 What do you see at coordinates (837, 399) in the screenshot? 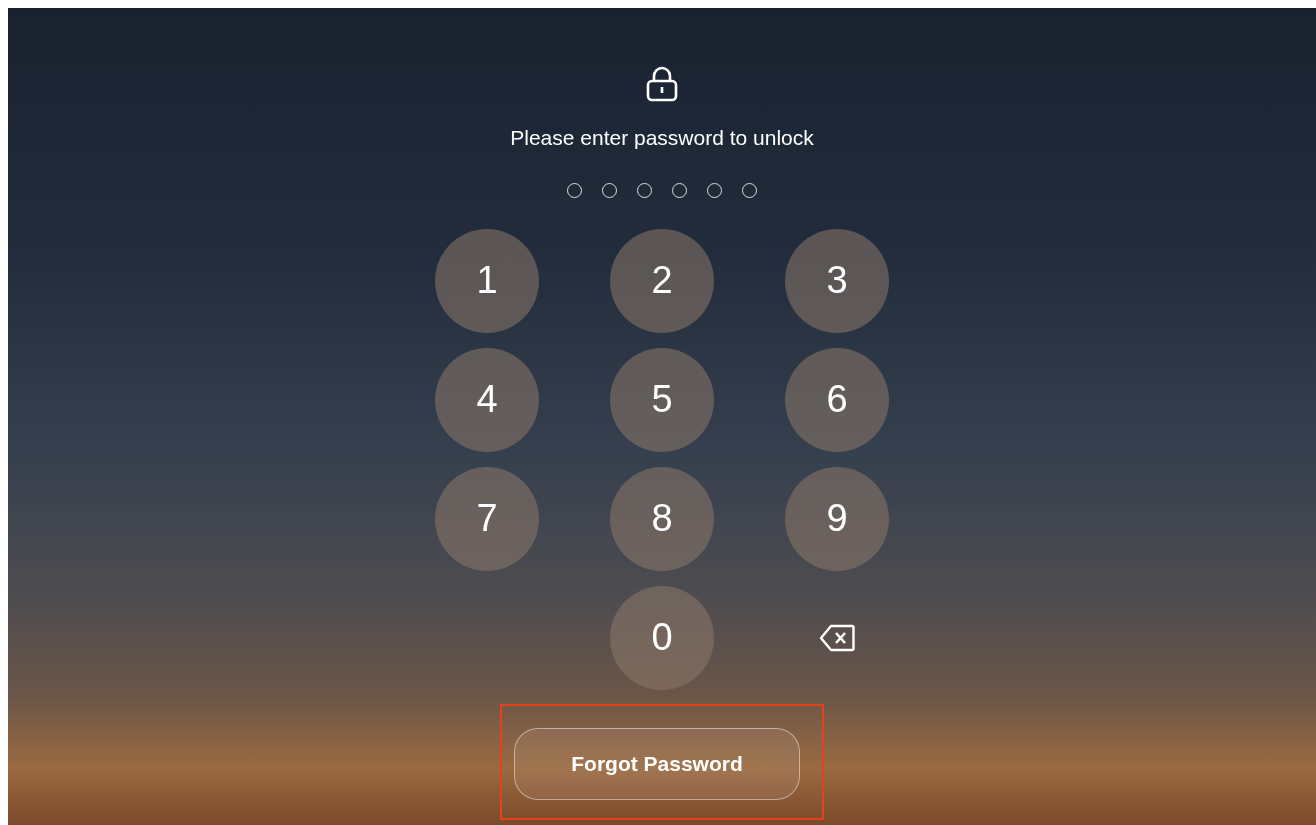
I see `digit-key: 6` at bounding box center [837, 399].